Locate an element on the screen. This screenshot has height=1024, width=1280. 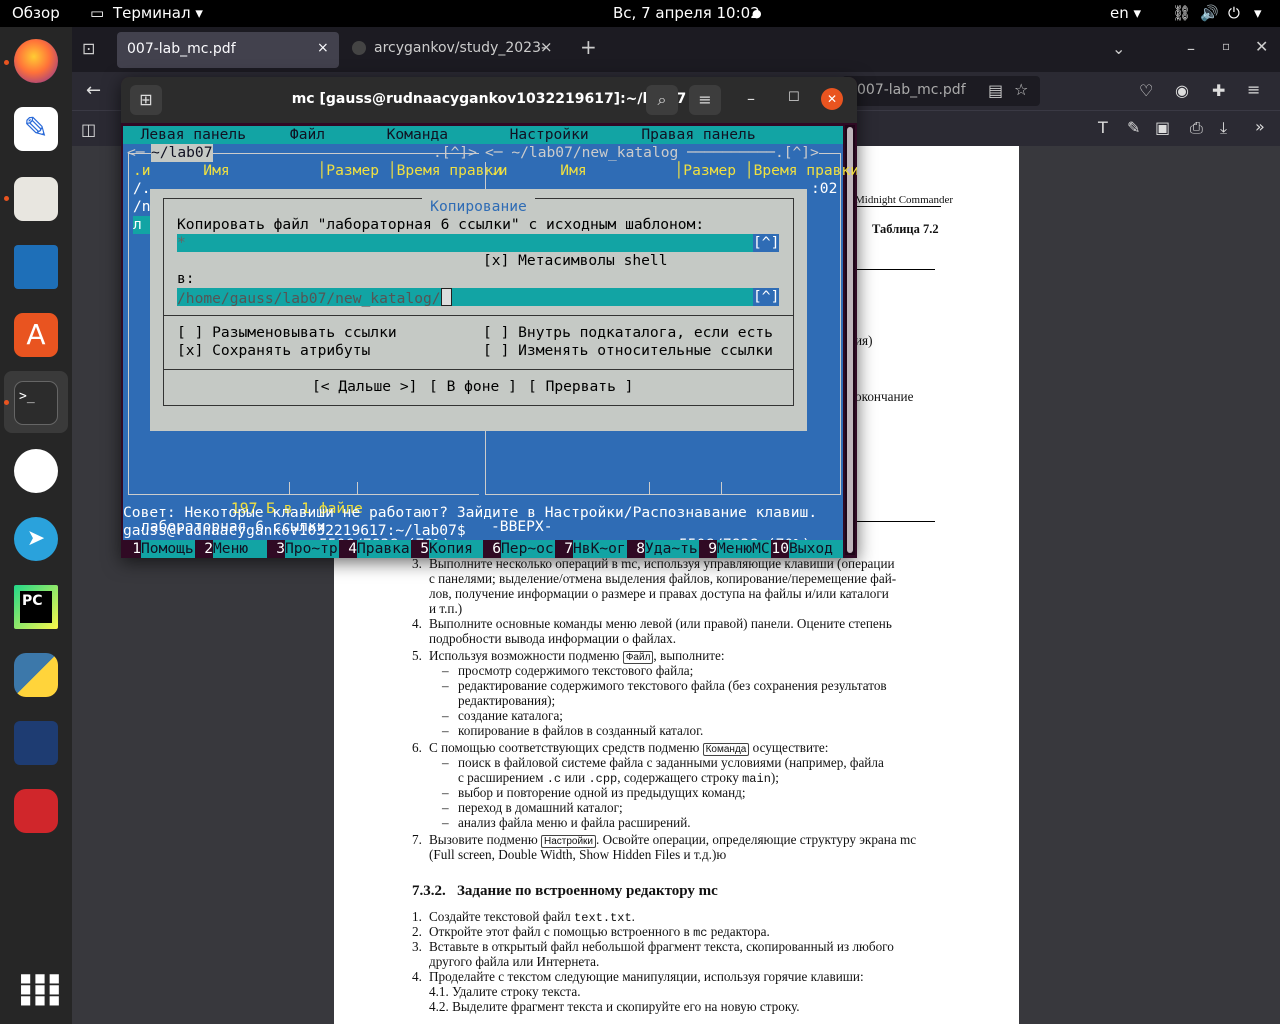
list-number: 3. is located at coordinates (417, 563).